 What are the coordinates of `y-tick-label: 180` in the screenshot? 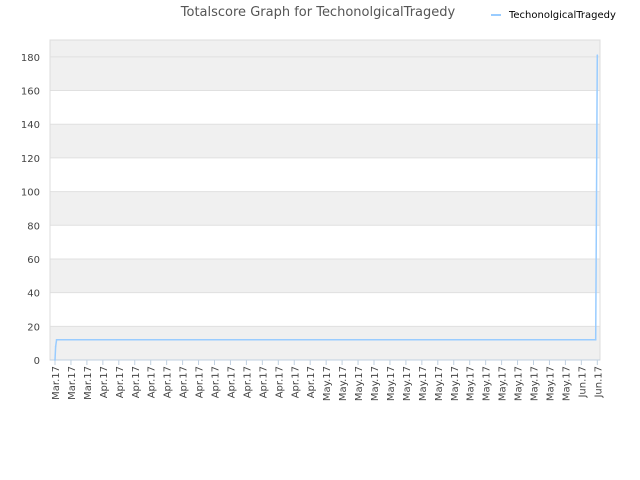 It's located at (30, 58).